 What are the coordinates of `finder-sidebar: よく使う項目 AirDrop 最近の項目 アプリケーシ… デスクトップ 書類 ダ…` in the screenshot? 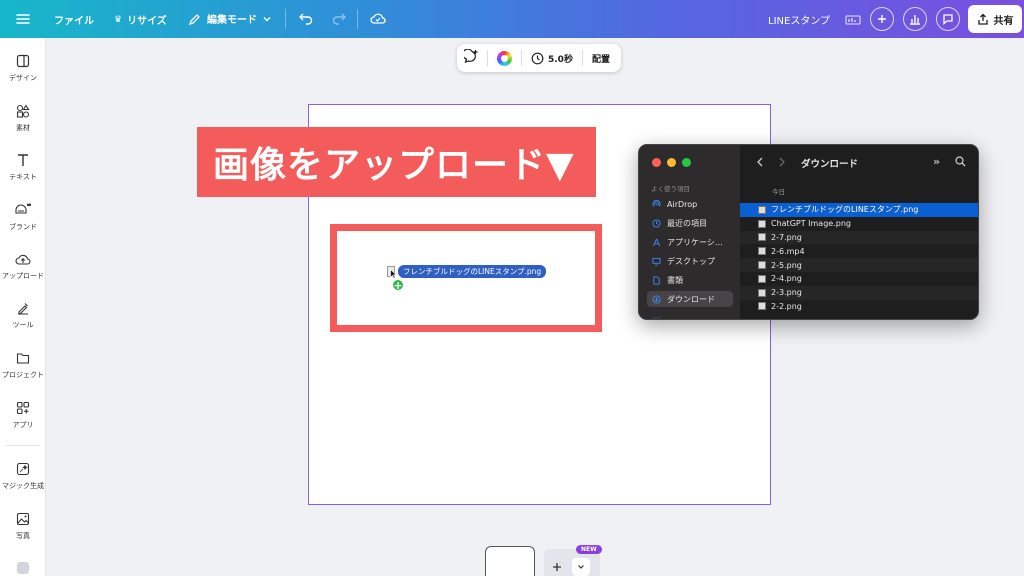 It's located at (689, 232).